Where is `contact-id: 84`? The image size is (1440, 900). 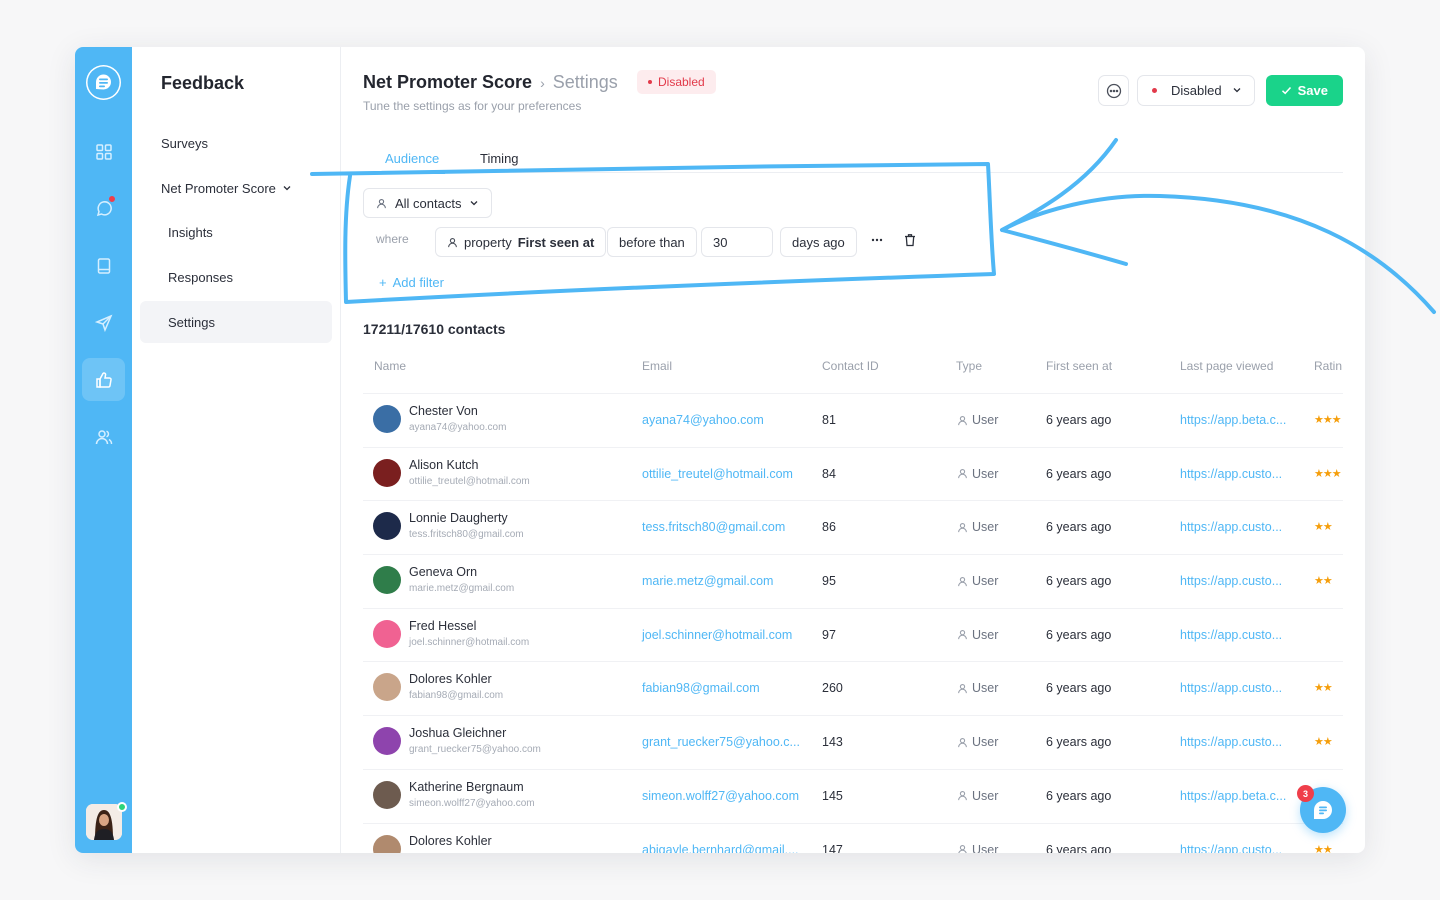 contact-id: 84 is located at coordinates (829, 473).